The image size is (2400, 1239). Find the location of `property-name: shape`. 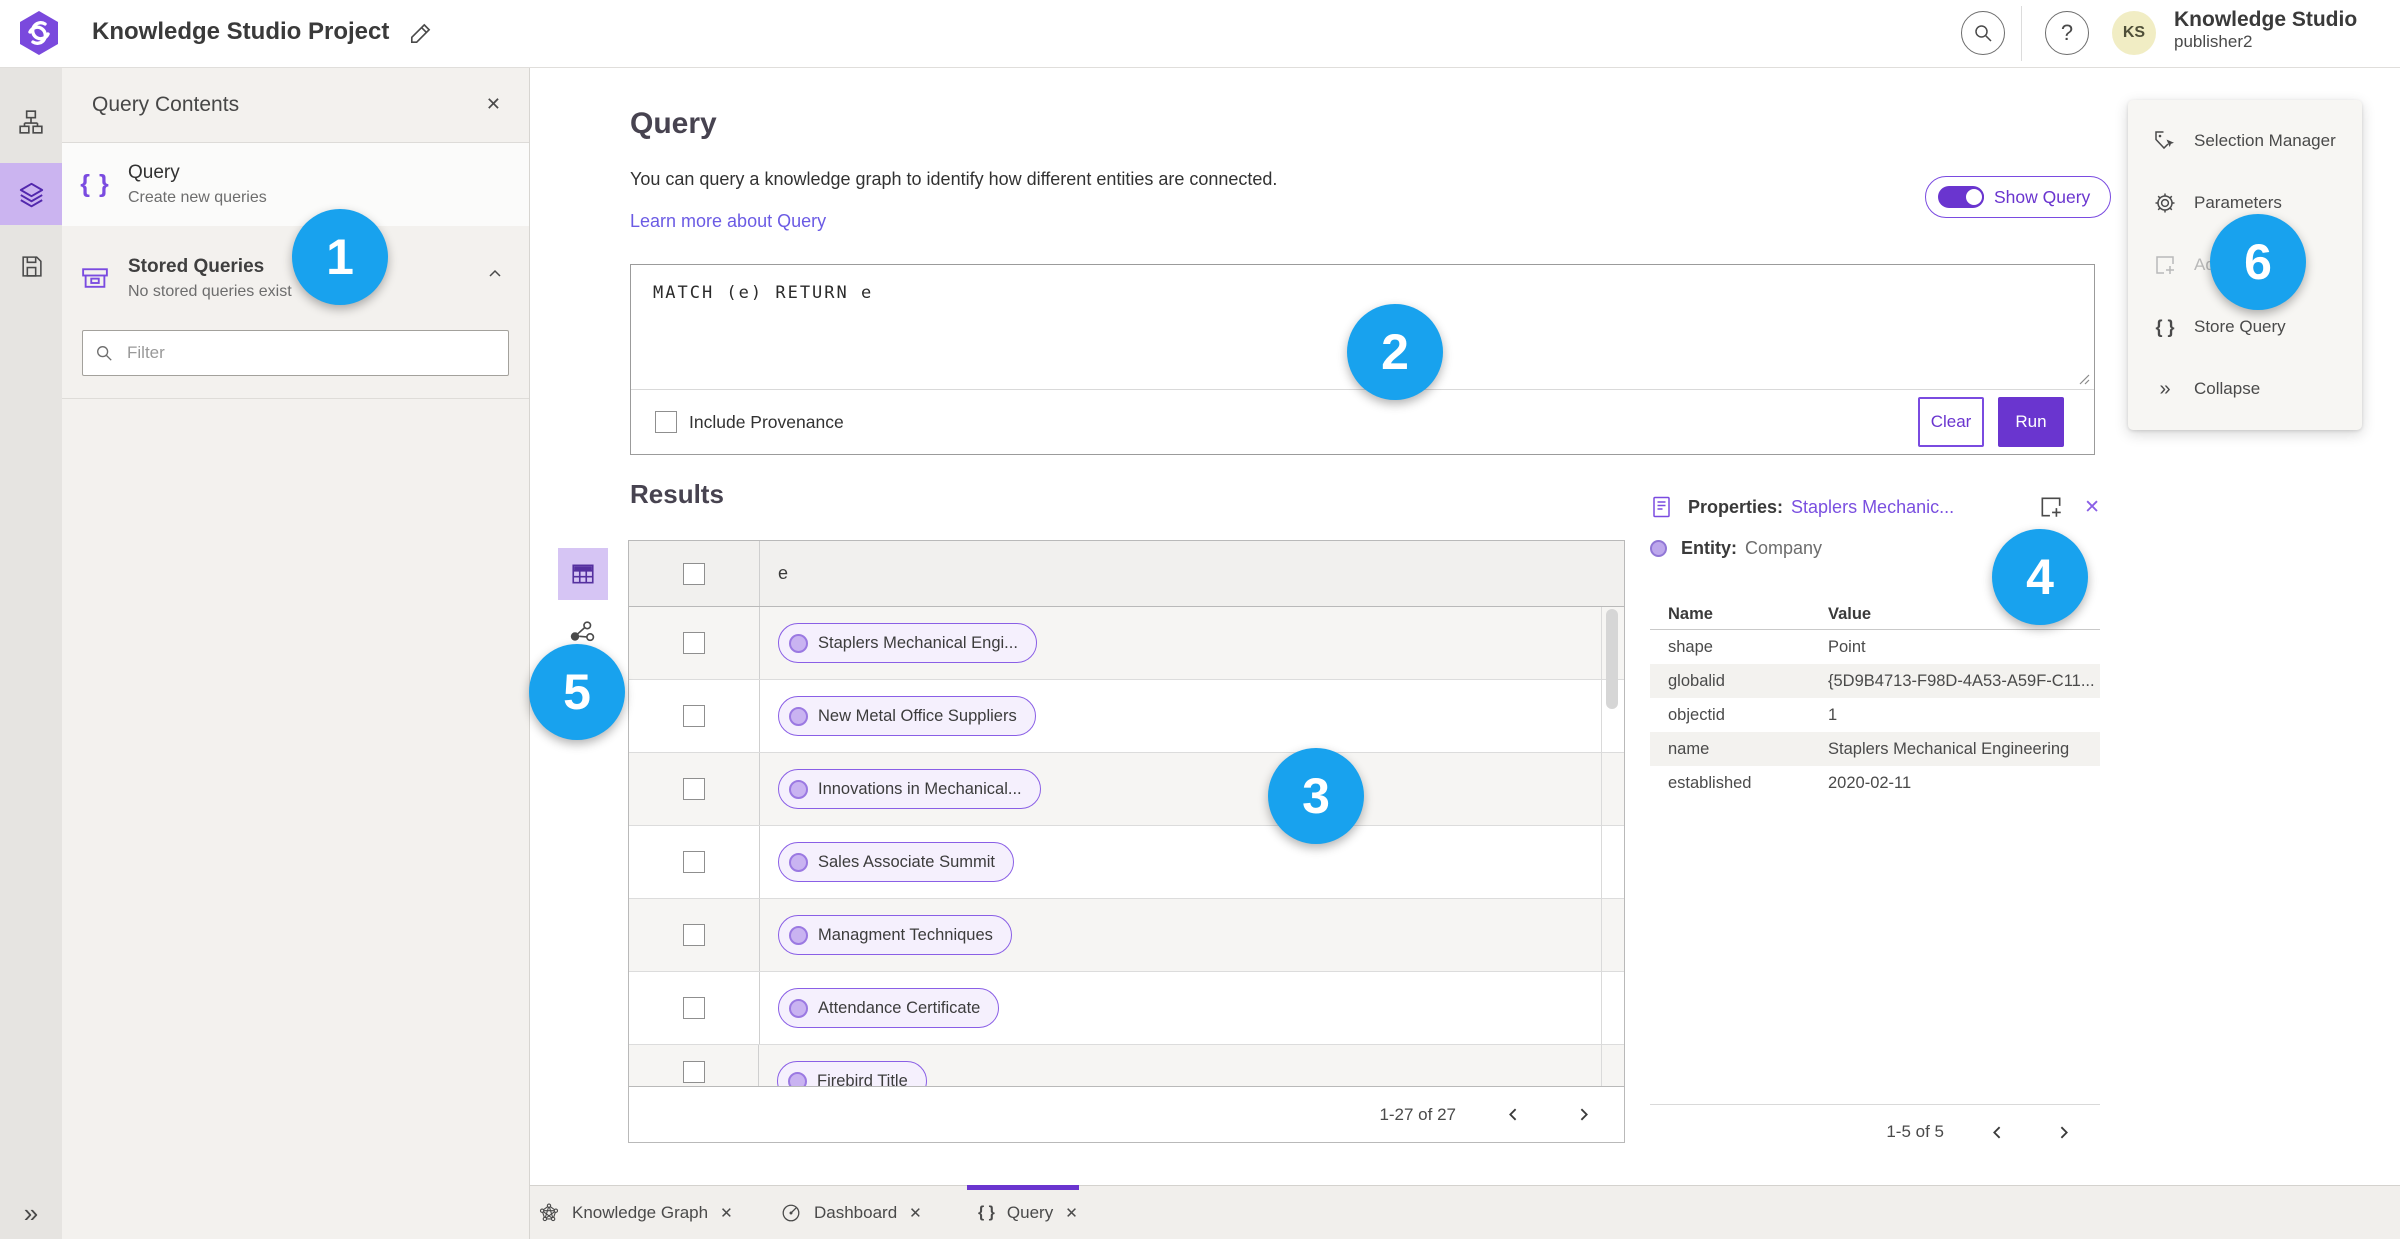

property-name: shape is located at coordinates (1690, 646).